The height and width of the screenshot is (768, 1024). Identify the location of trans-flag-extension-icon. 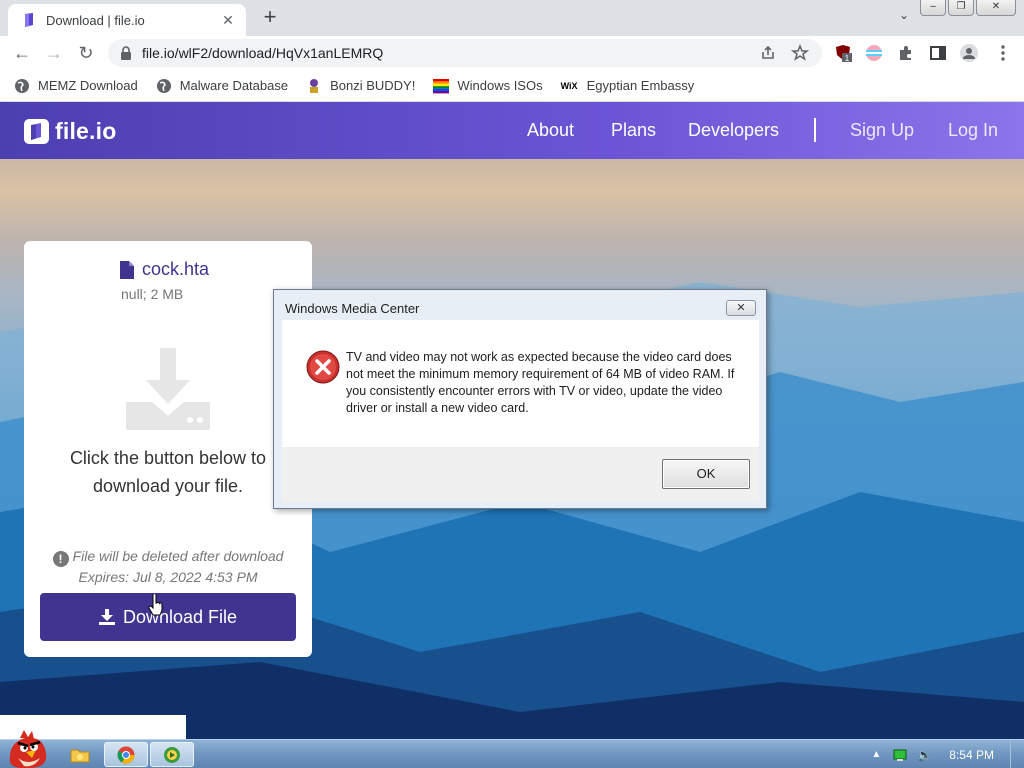
(874, 53).